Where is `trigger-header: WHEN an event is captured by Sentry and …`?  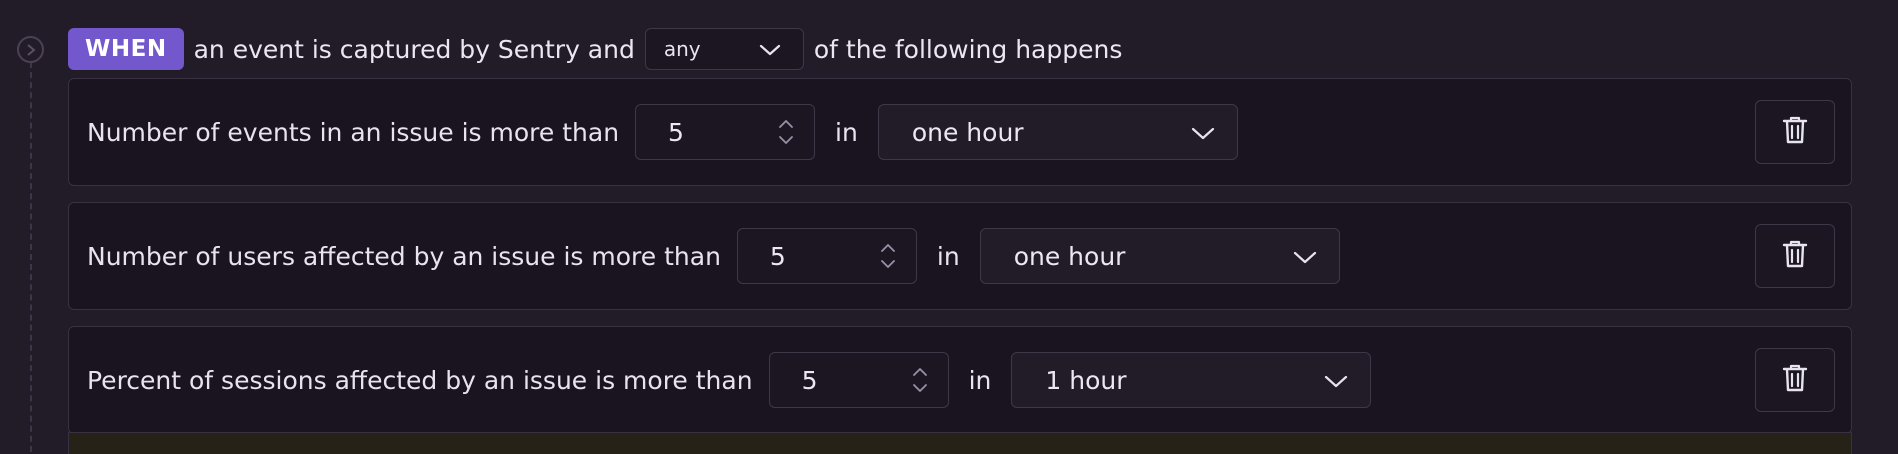
trigger-header: WHEN an event is captured by Sentry and … is located at coordinates (595, 49).